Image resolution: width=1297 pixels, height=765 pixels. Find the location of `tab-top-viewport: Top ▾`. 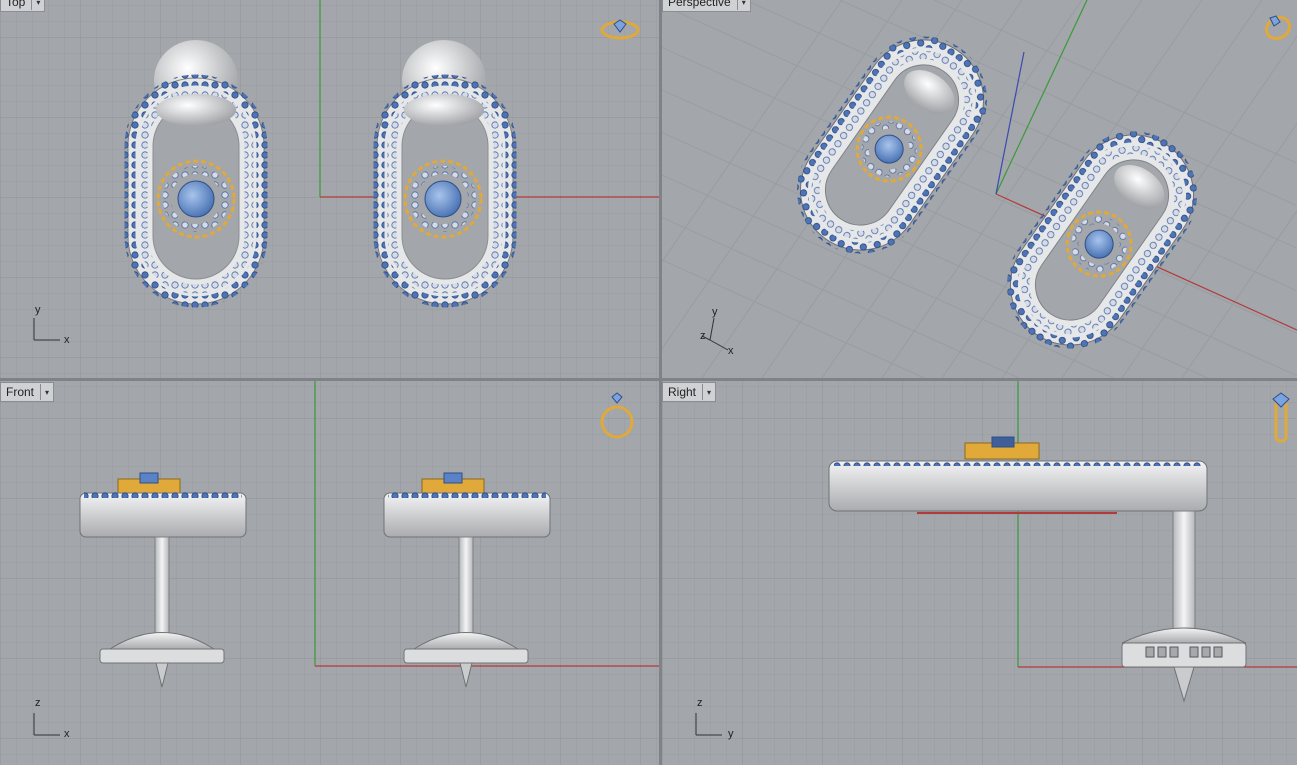

tab-top-viewport: Top ▾ is located at coordinates (23, 6).